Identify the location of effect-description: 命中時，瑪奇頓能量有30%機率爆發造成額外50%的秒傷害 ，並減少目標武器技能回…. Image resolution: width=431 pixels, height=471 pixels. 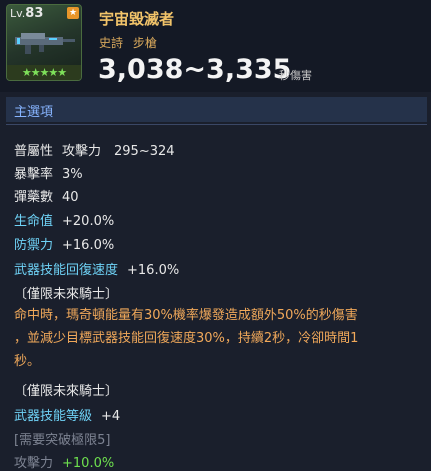
(219, 338).